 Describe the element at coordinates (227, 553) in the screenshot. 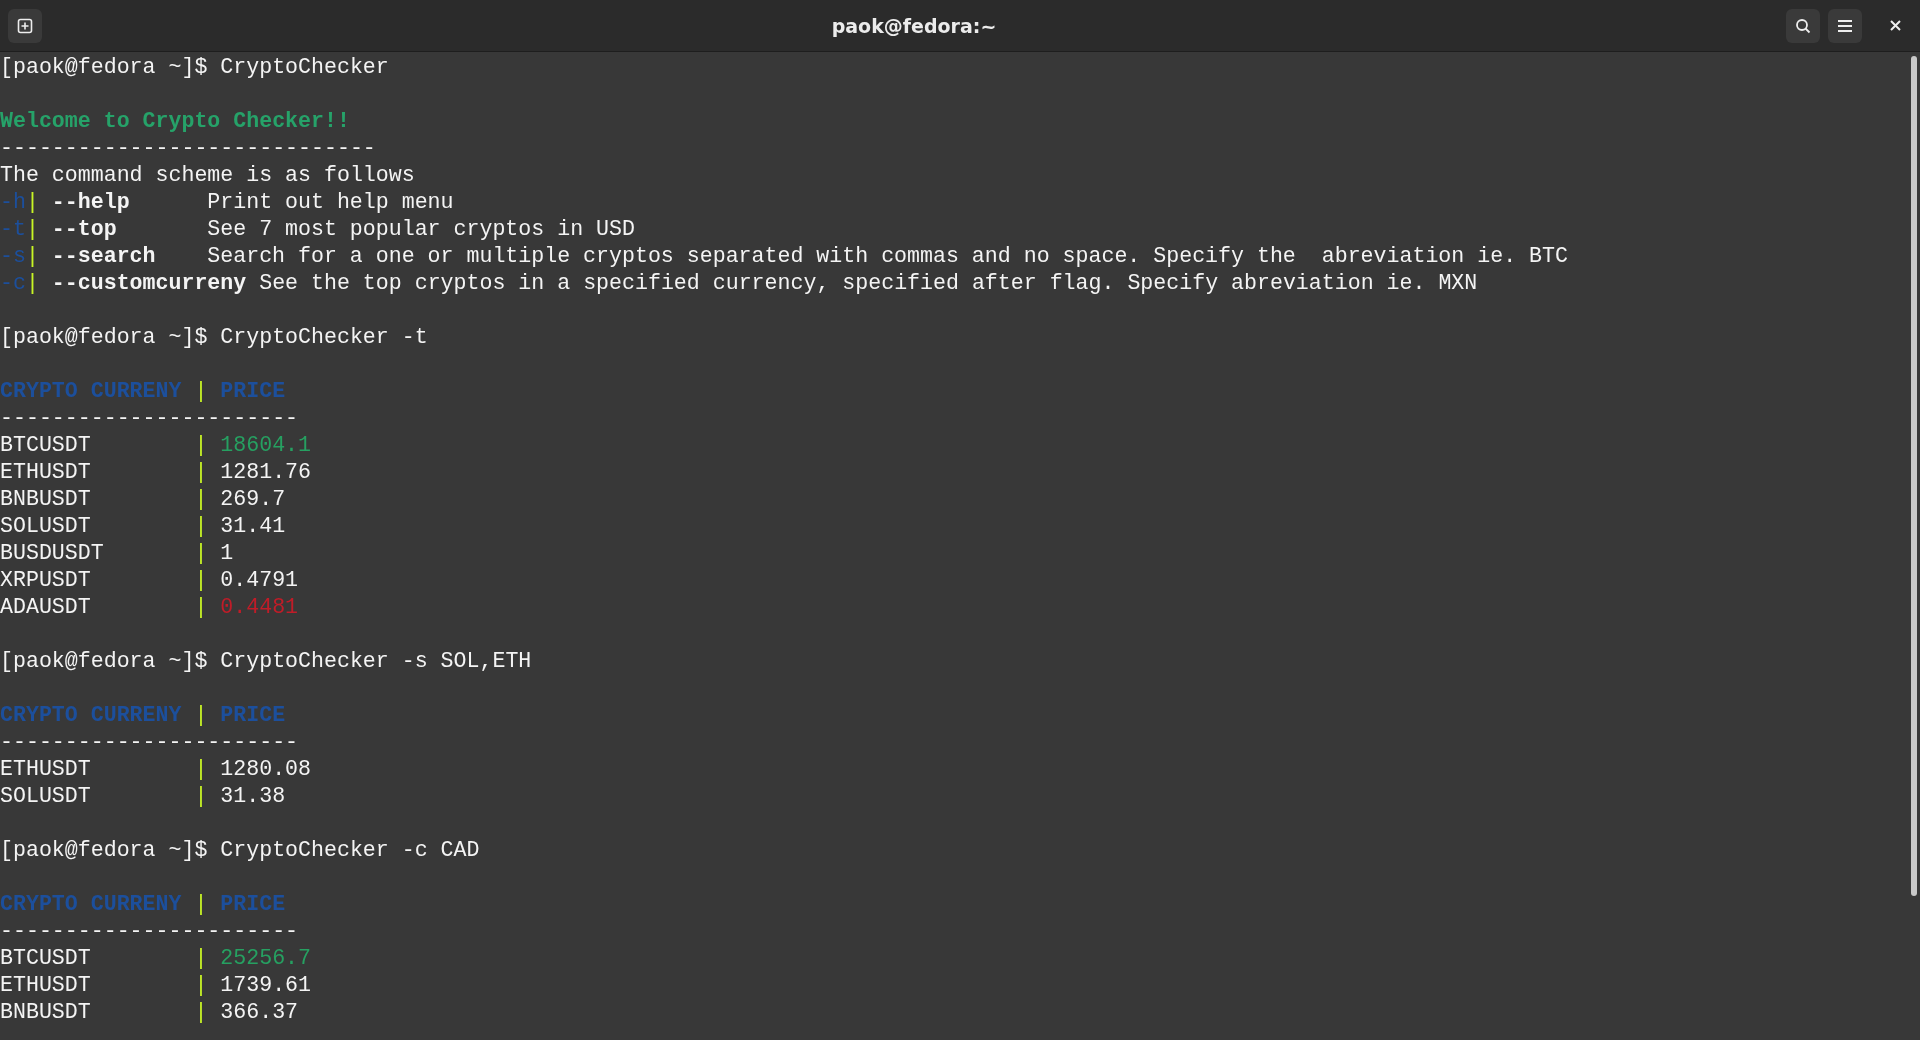

I see `price-value: 1` at that location.